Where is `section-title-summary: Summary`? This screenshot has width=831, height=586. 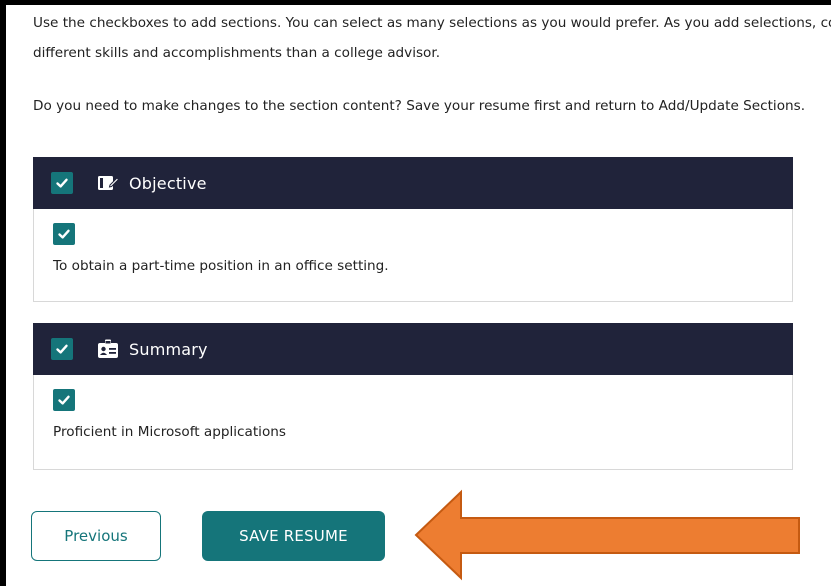 section-title-summary: Summary is located at coordinates (168, 349).